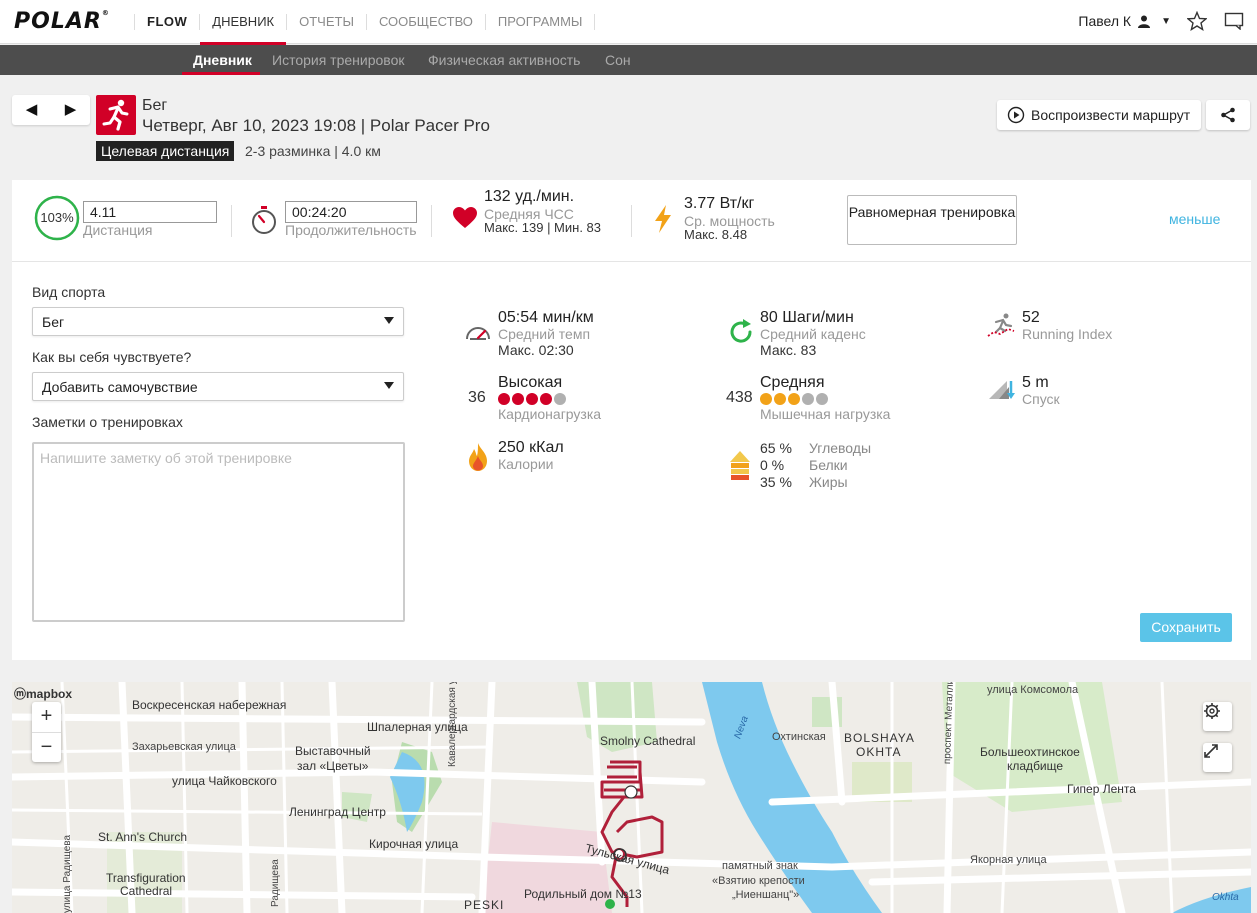 The height and width of the screenshot is (913, 1257). I want to click on descent-label: Спуск, so click(1041, 399).